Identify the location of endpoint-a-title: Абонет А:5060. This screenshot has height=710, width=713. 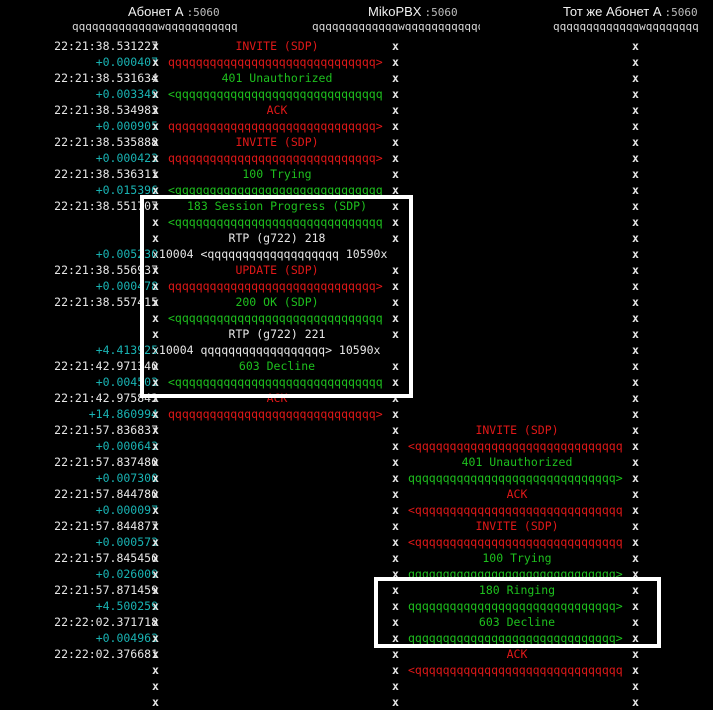
(174, 11).